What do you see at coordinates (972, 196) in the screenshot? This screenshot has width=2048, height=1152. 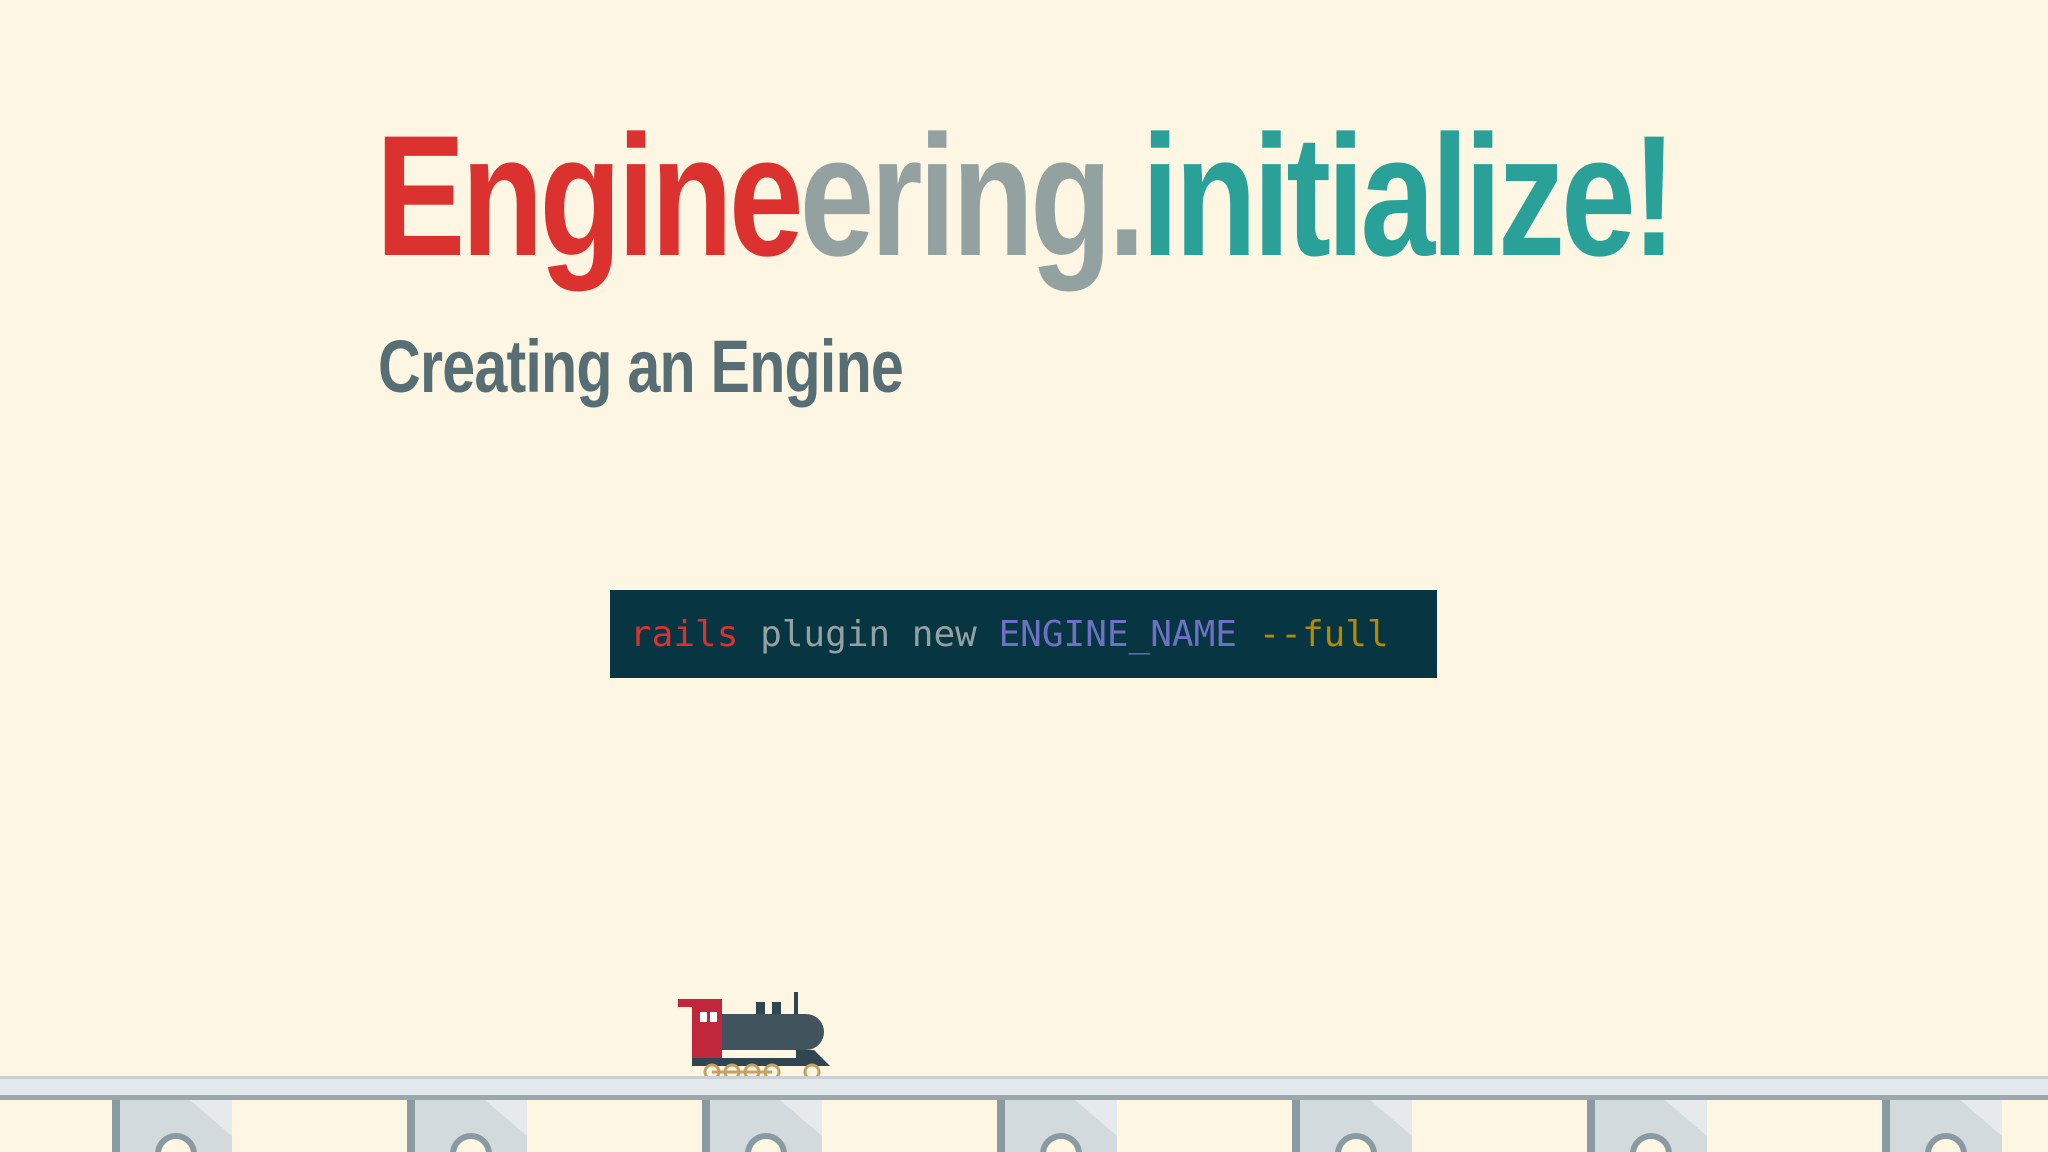 I see `title-part-ering: ering.` at bounding box center [972, 196].